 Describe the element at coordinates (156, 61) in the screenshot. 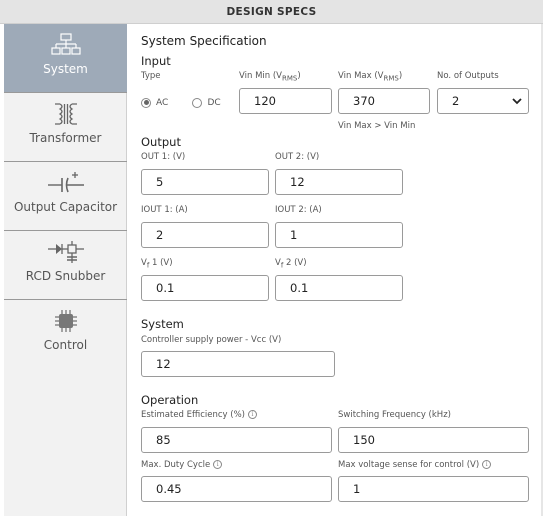

I see `input-heading: Input` at that location.